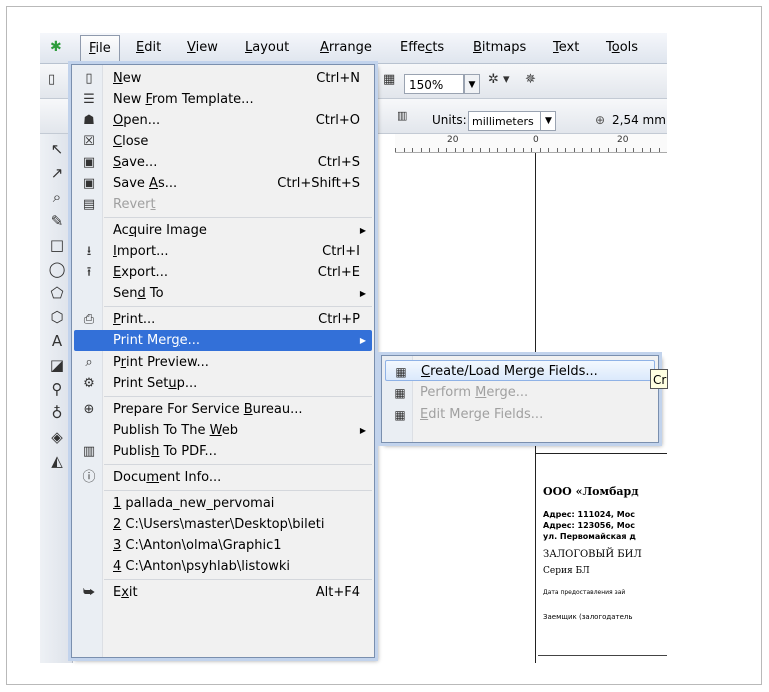 This screenshot has height=692, width=769. What do you see at coordinates (57, 173) in the screenshot?
I see `shape-tool-icon: ↗` at bounding box center [57, 173].